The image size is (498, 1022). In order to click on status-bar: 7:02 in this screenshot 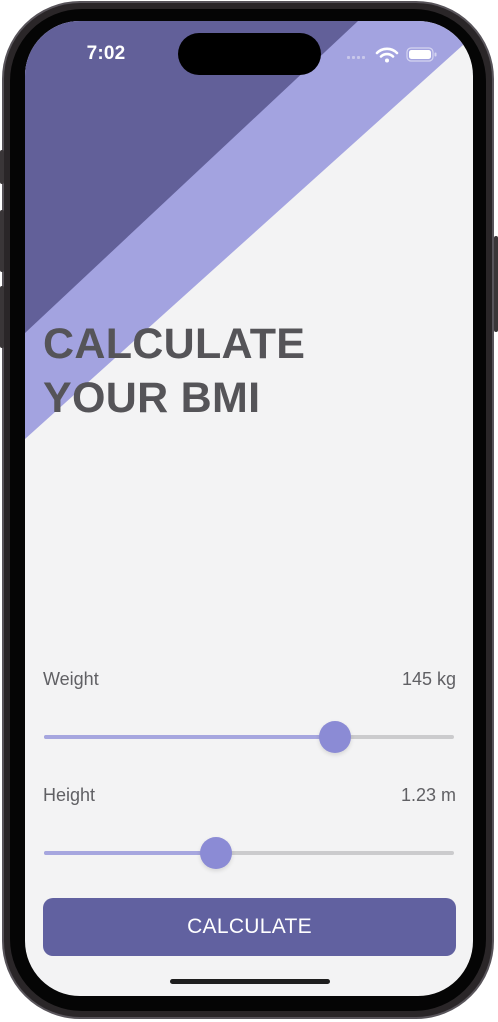, I will do `click(249, 53)`.